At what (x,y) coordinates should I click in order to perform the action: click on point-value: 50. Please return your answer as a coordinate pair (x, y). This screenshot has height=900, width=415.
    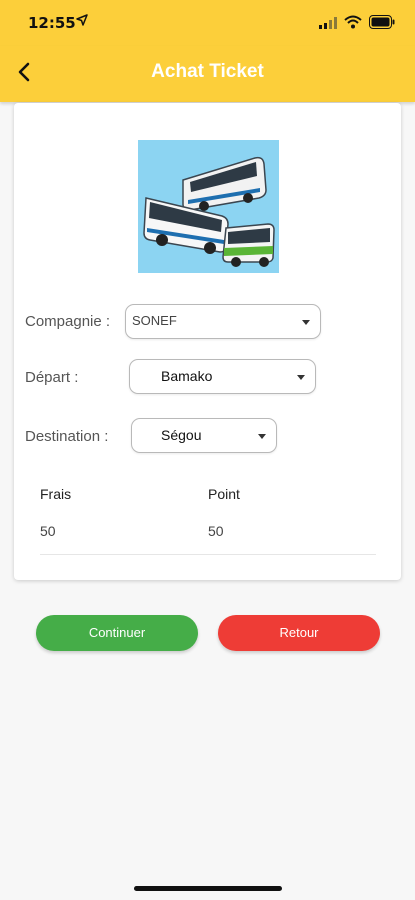
    Looking at the image, I should click on (216, 531).